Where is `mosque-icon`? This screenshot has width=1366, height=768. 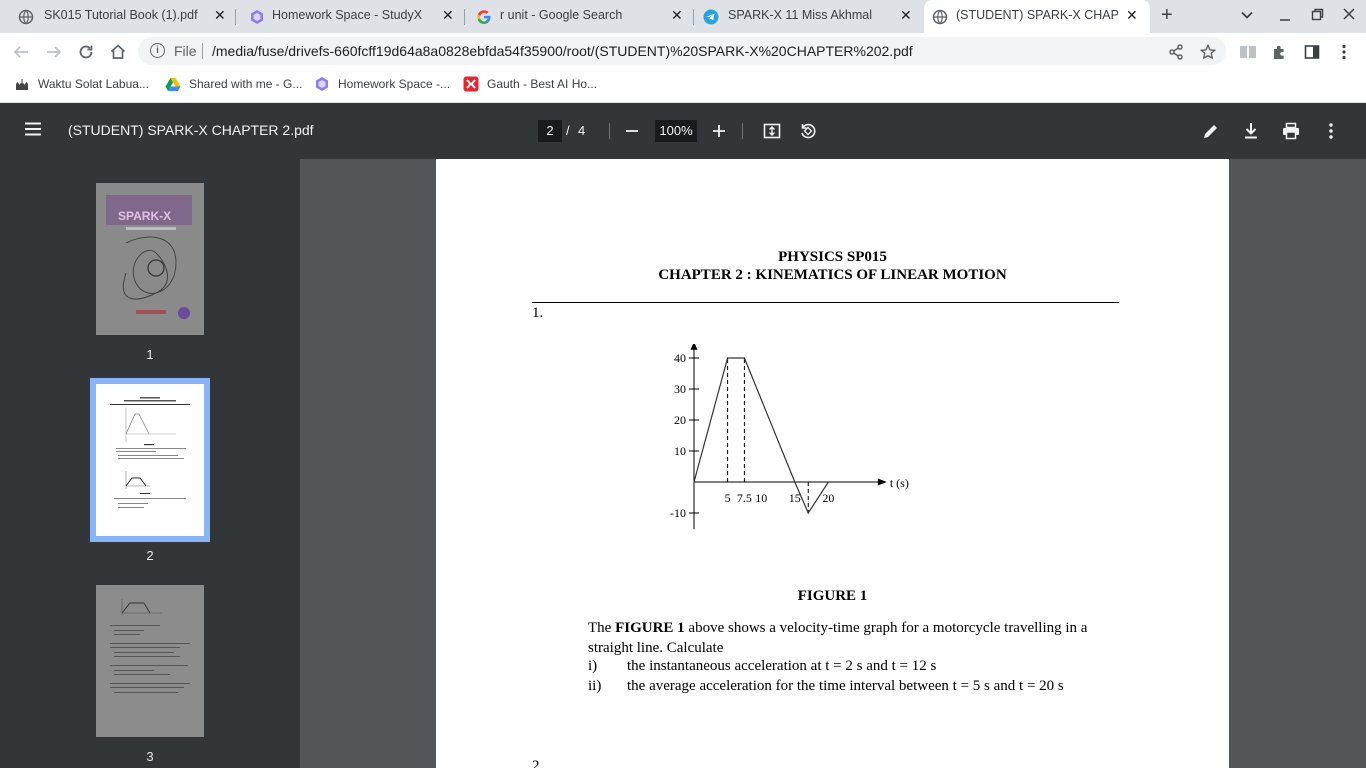 mosque-icon is located at coordinates (22, 84).